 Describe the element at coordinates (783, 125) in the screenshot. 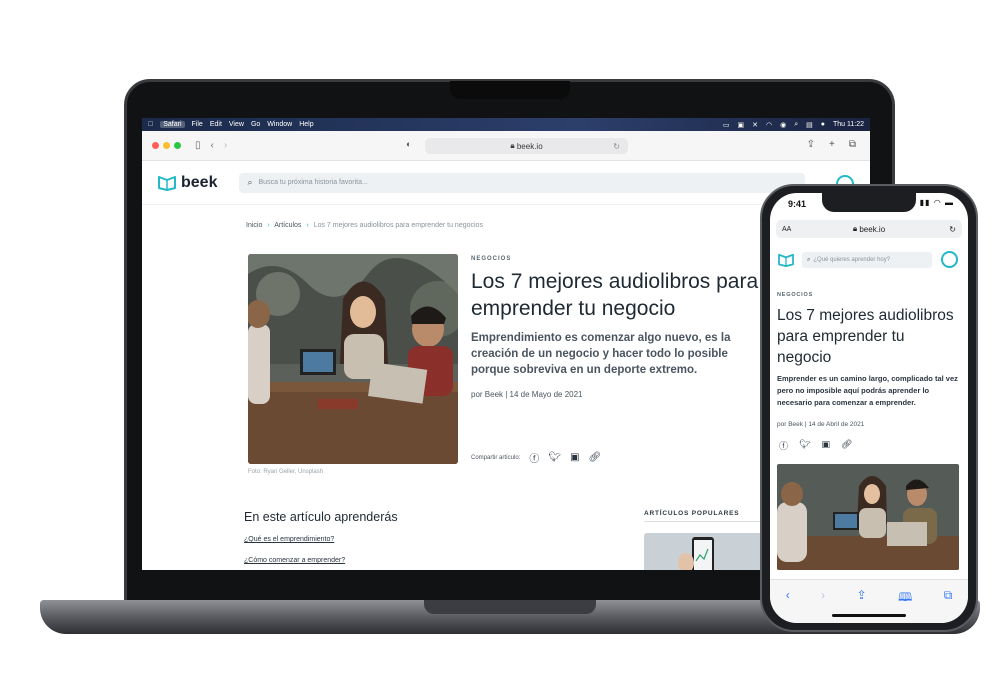

I see `user-icon: ◉` at that location.